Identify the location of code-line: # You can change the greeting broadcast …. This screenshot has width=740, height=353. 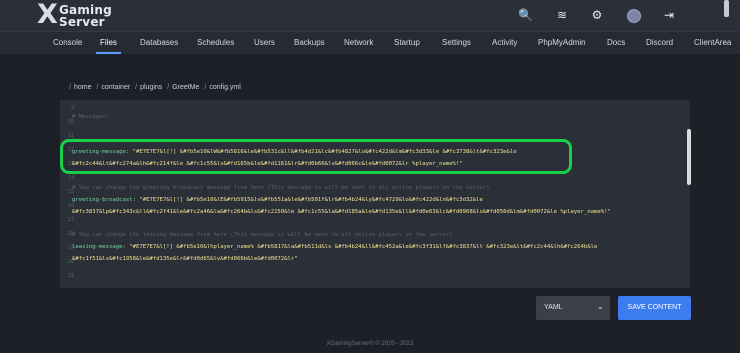
(281, 188).